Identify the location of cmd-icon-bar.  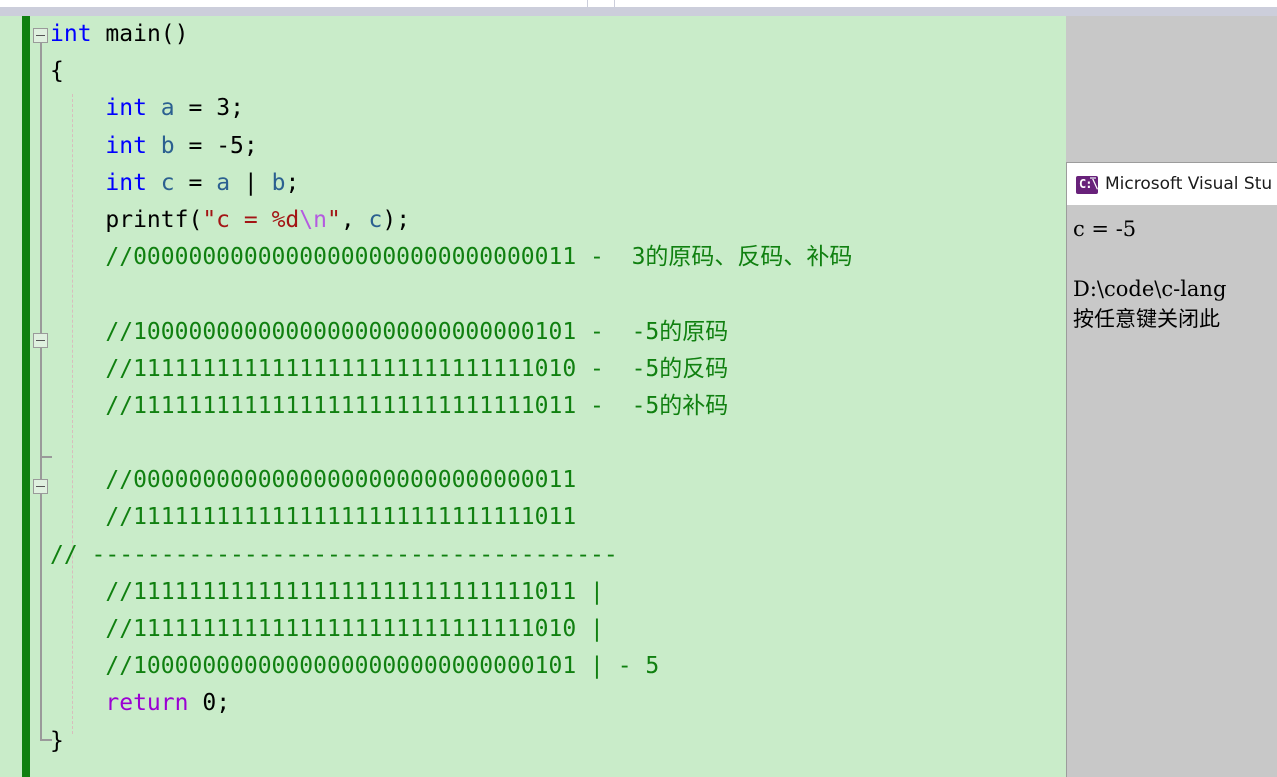
(1093, 178).